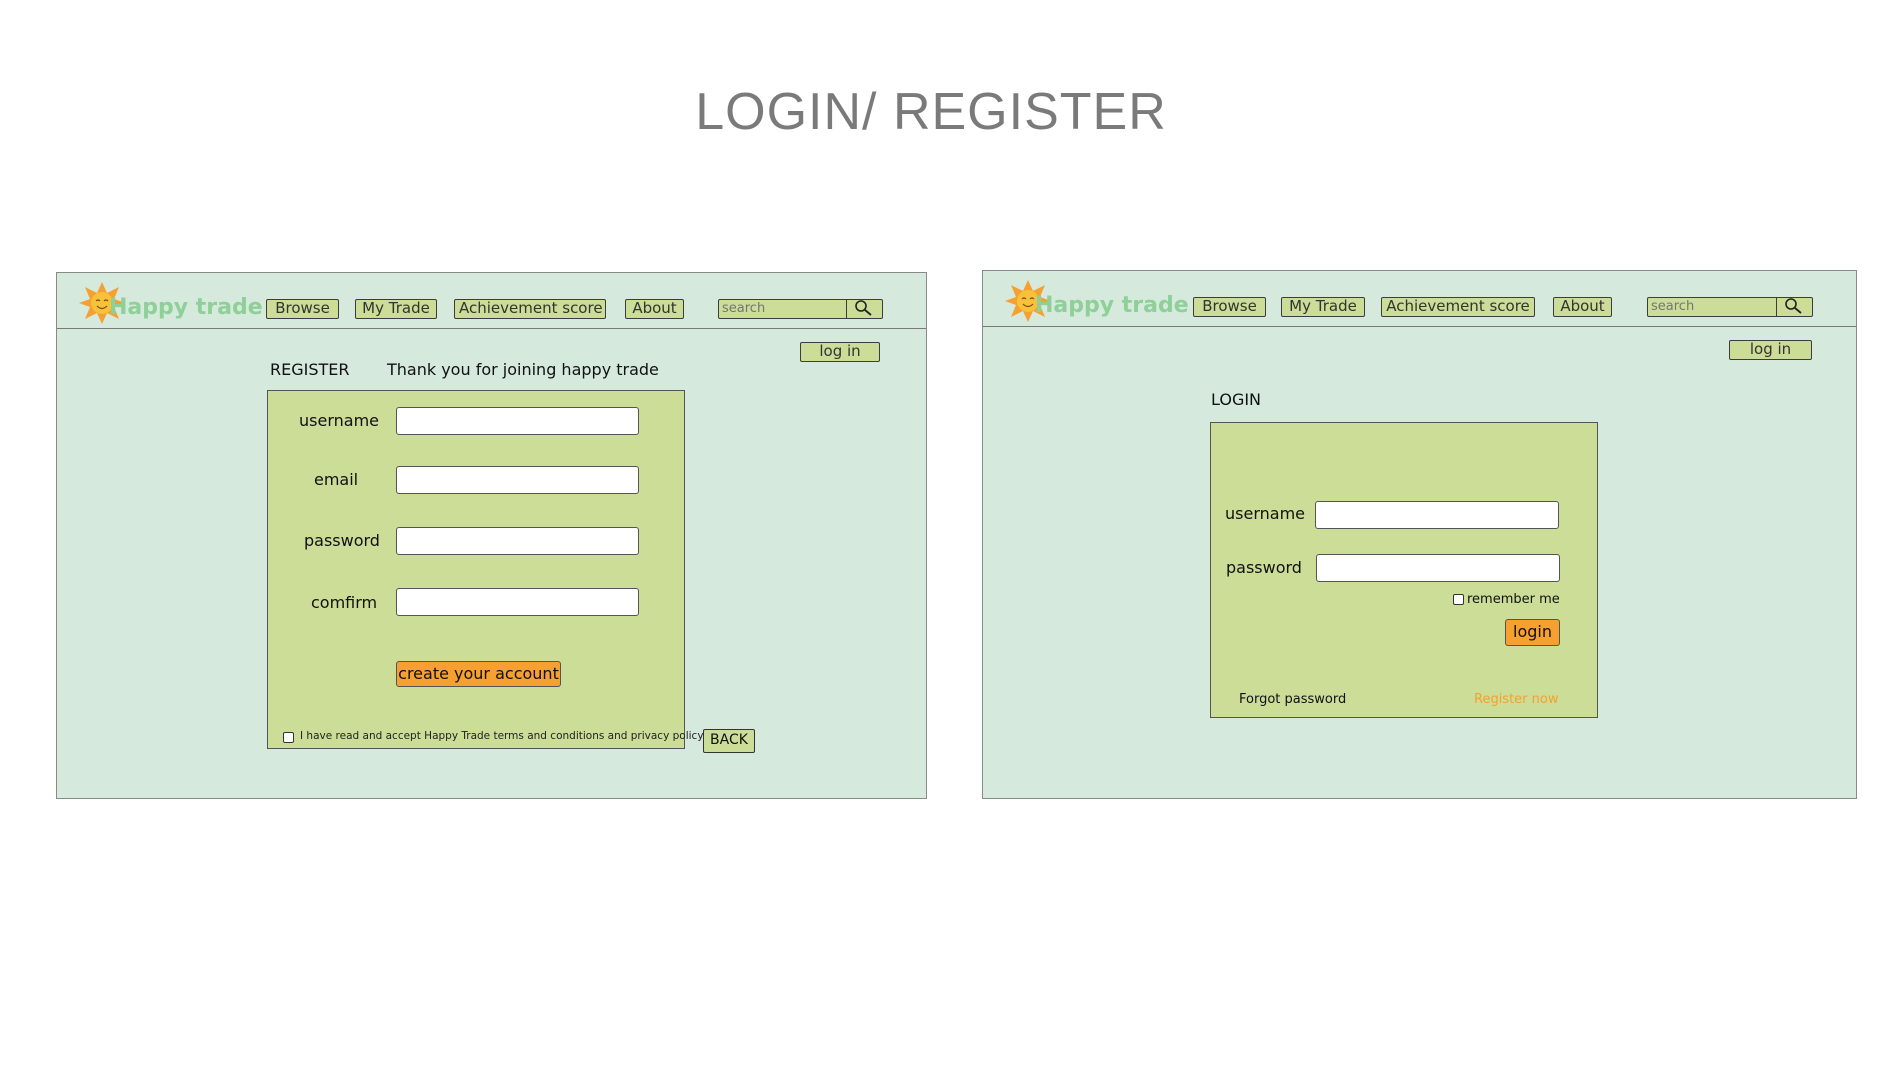 The height and width of the screenshot is (1065, 1902). I want to click on email-label: email, so click(336, 479).